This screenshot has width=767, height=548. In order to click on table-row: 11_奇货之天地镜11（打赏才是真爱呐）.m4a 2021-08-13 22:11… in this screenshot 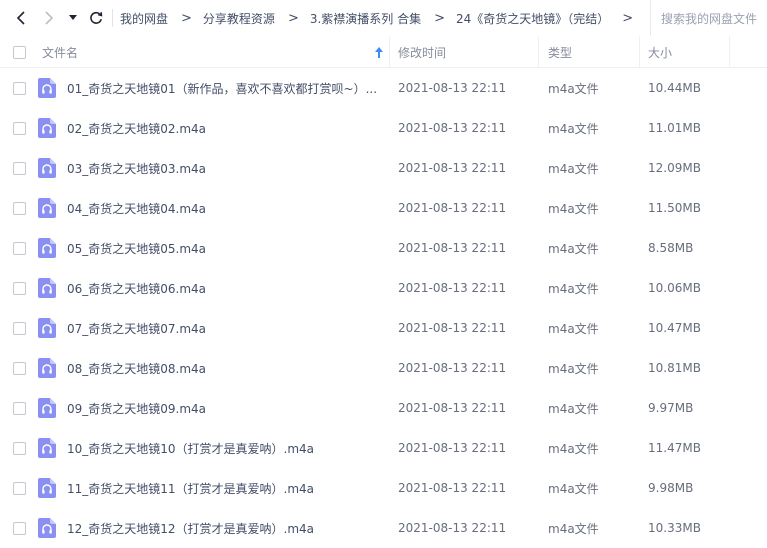, I will do `click(383, 488)`.